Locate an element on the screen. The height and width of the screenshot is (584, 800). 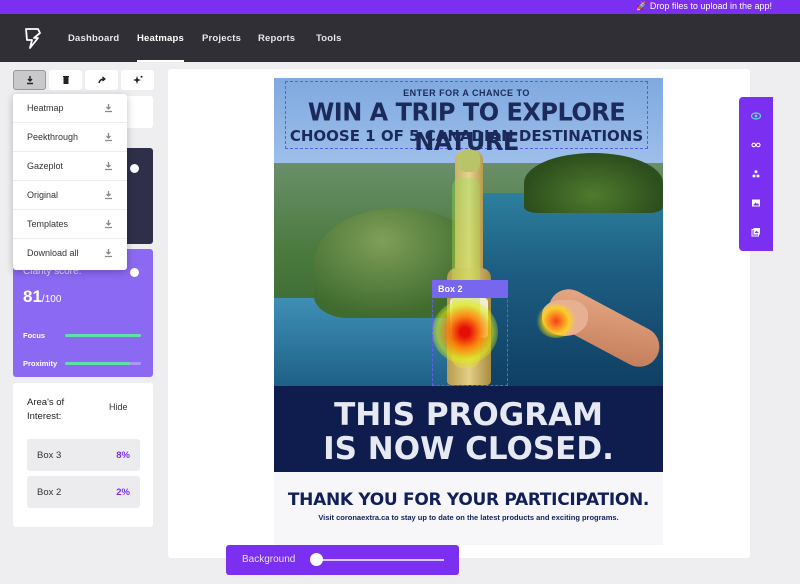
nav-projects: Projects is located at coordinates (221, 38).